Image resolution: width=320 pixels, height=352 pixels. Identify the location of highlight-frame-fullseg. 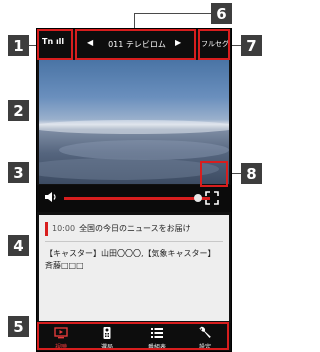
(214, 44).